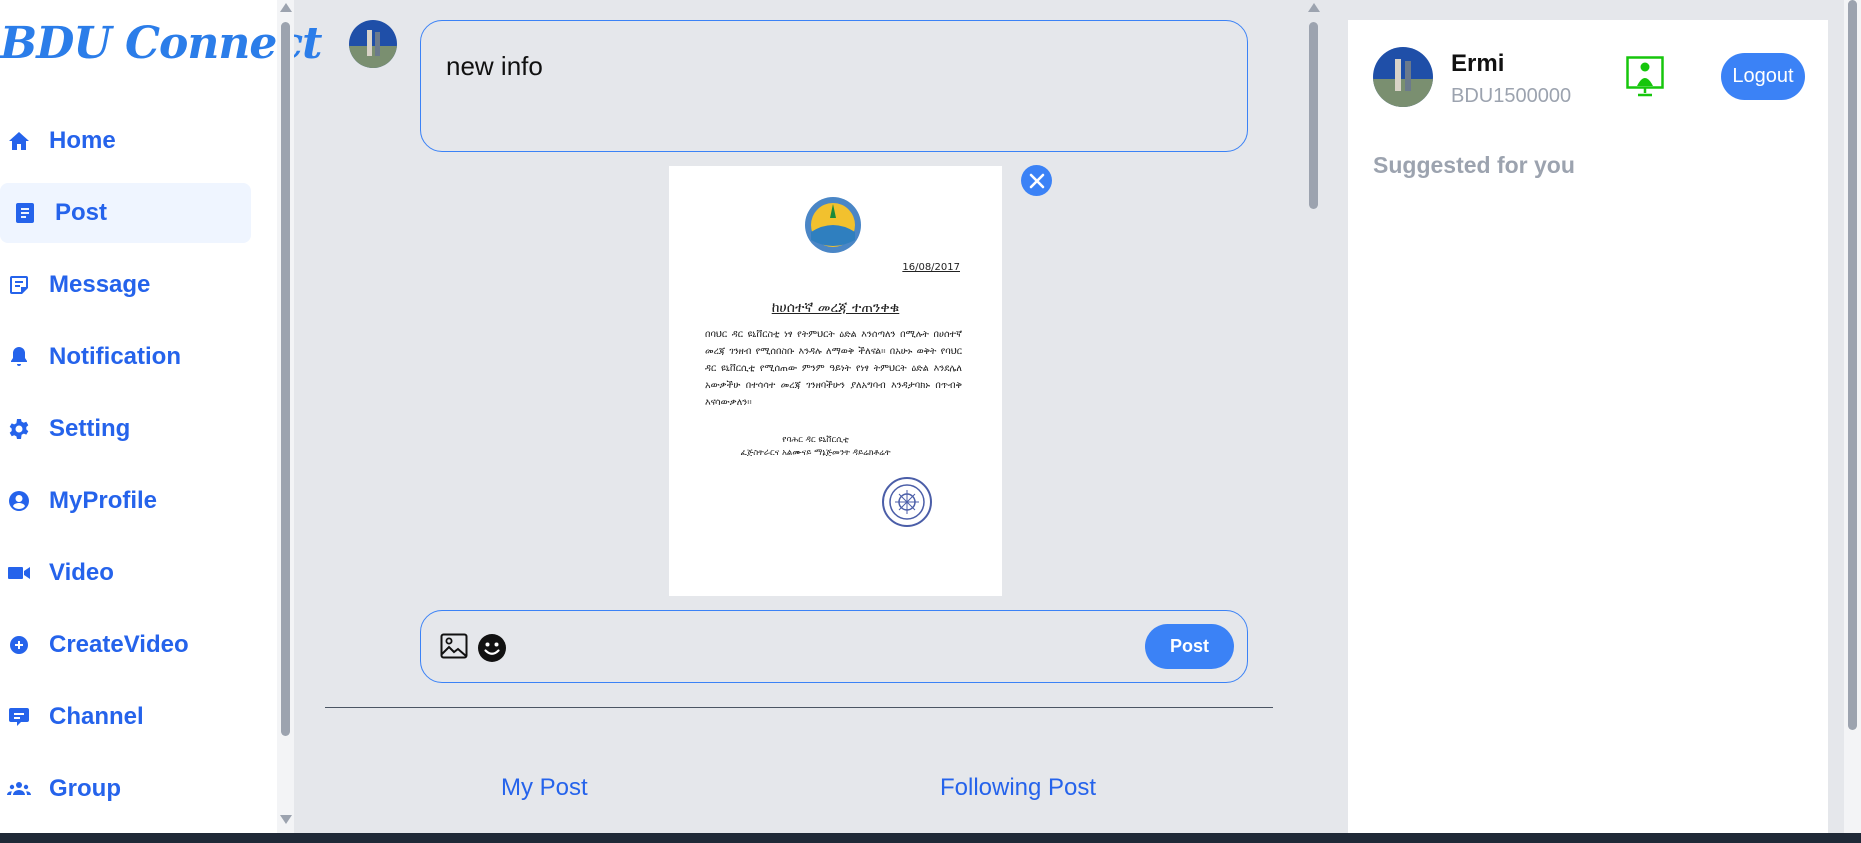  What do you see at coordinates (85, 788) in the screenshot?
I see `sidebar-item-label: Group` at bounding box center [85, 788].